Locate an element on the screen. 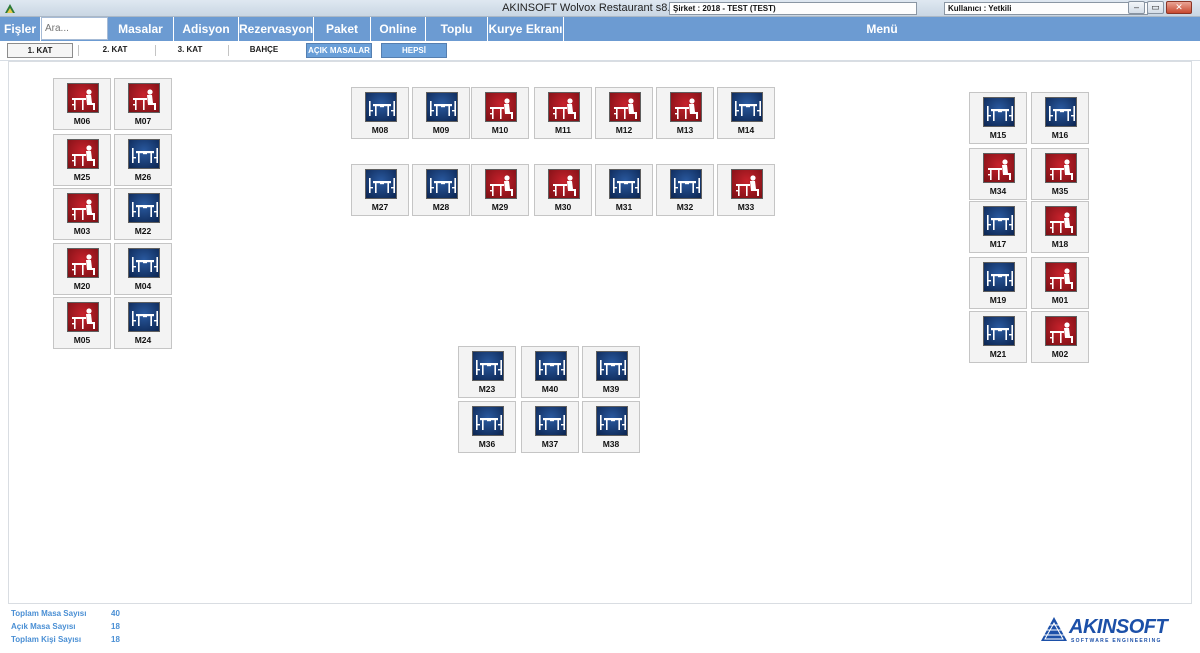  tab-kat-2: 2. KAT is located at coordinates (115, 50).